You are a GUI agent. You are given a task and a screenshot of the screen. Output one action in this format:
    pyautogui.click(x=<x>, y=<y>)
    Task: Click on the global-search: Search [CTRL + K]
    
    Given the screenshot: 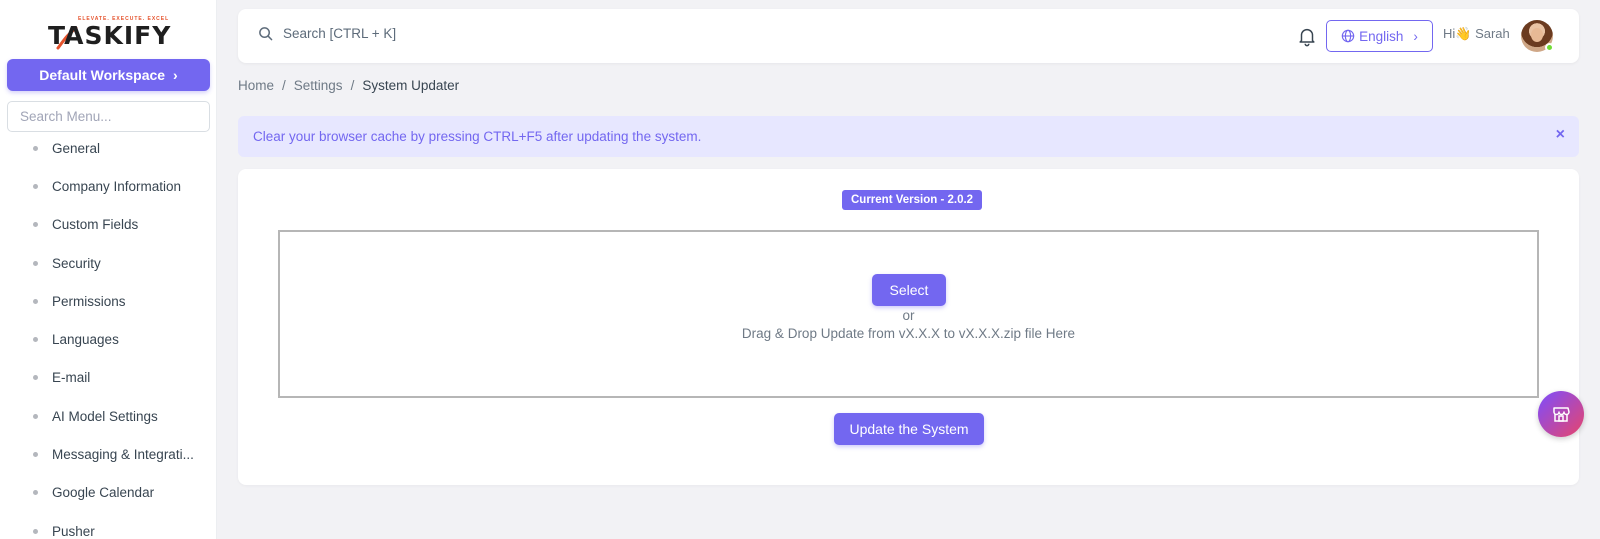 What is the action you would take?
    pyautogui.click(x=327, y=33)
    